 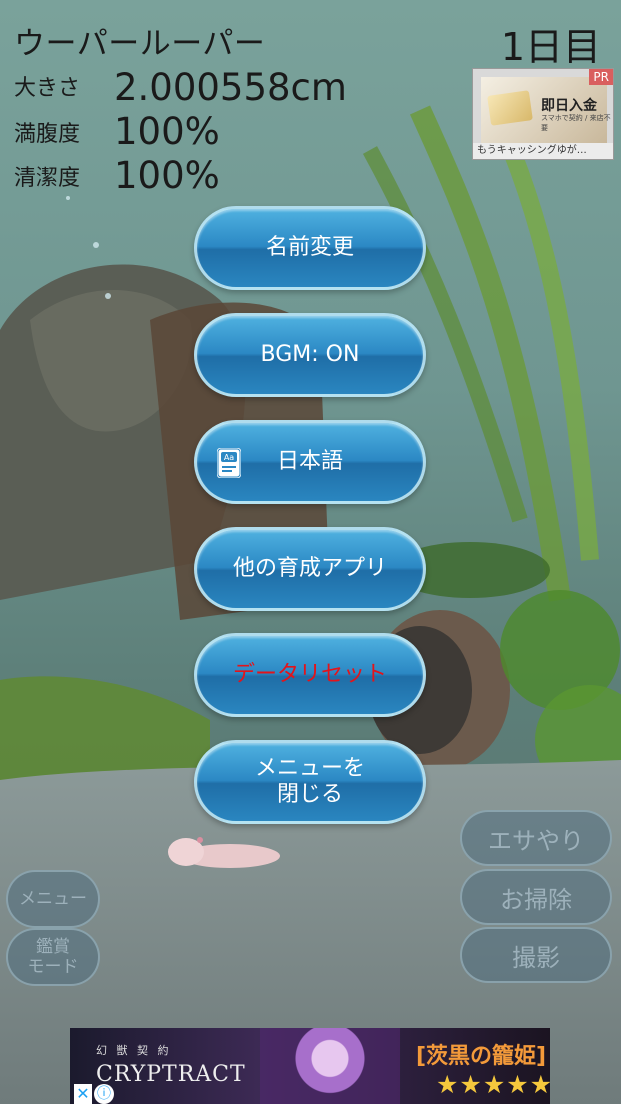 I want to click on other-apps-label: 他の育成アプリ, so click(x=309, y=568).